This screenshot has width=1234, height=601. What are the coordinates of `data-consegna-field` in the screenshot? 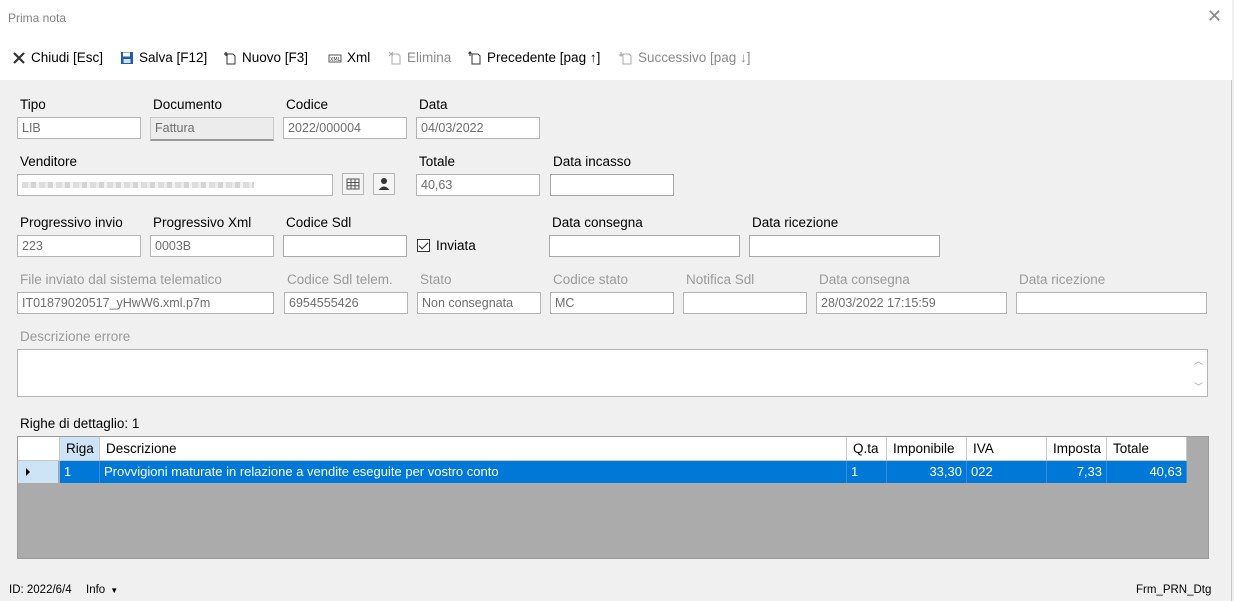 It's located at (644, 246).